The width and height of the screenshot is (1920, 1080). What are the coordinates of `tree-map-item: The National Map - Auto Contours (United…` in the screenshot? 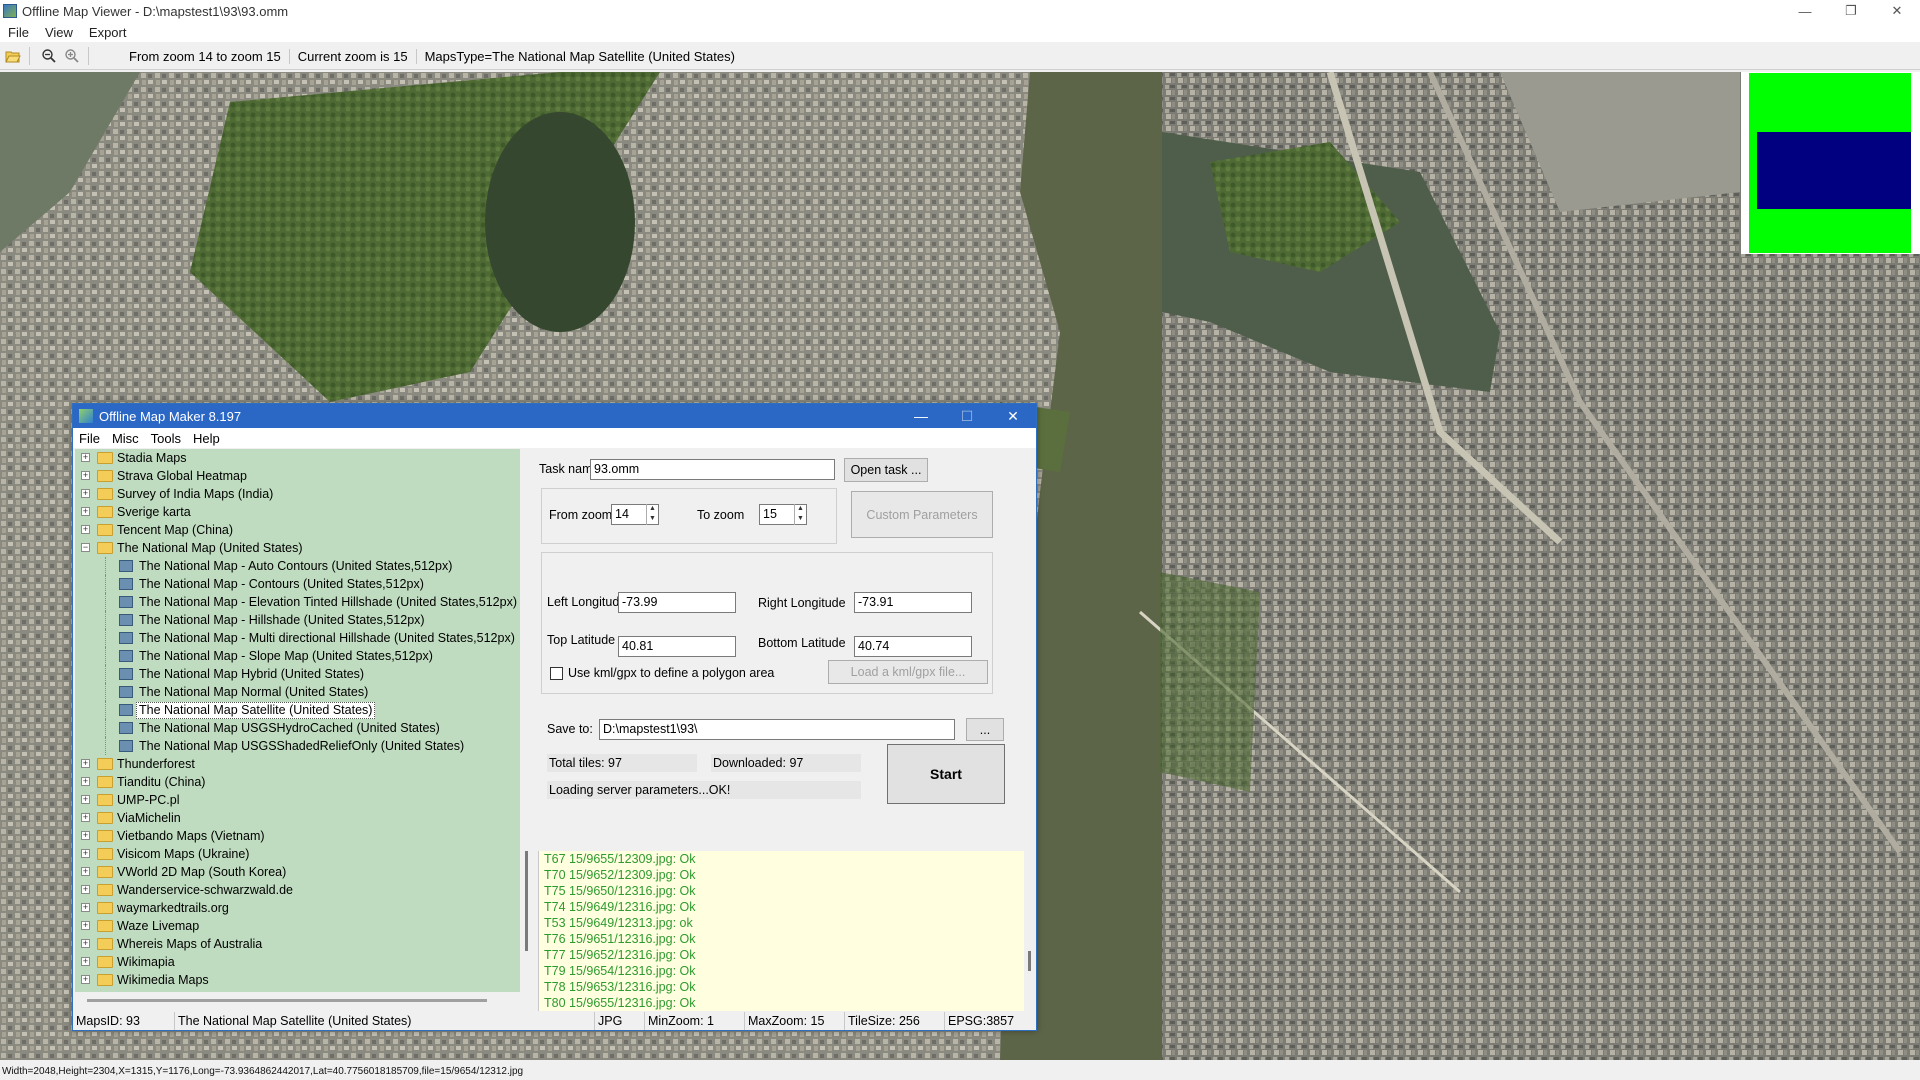 It's located at (297, 566).